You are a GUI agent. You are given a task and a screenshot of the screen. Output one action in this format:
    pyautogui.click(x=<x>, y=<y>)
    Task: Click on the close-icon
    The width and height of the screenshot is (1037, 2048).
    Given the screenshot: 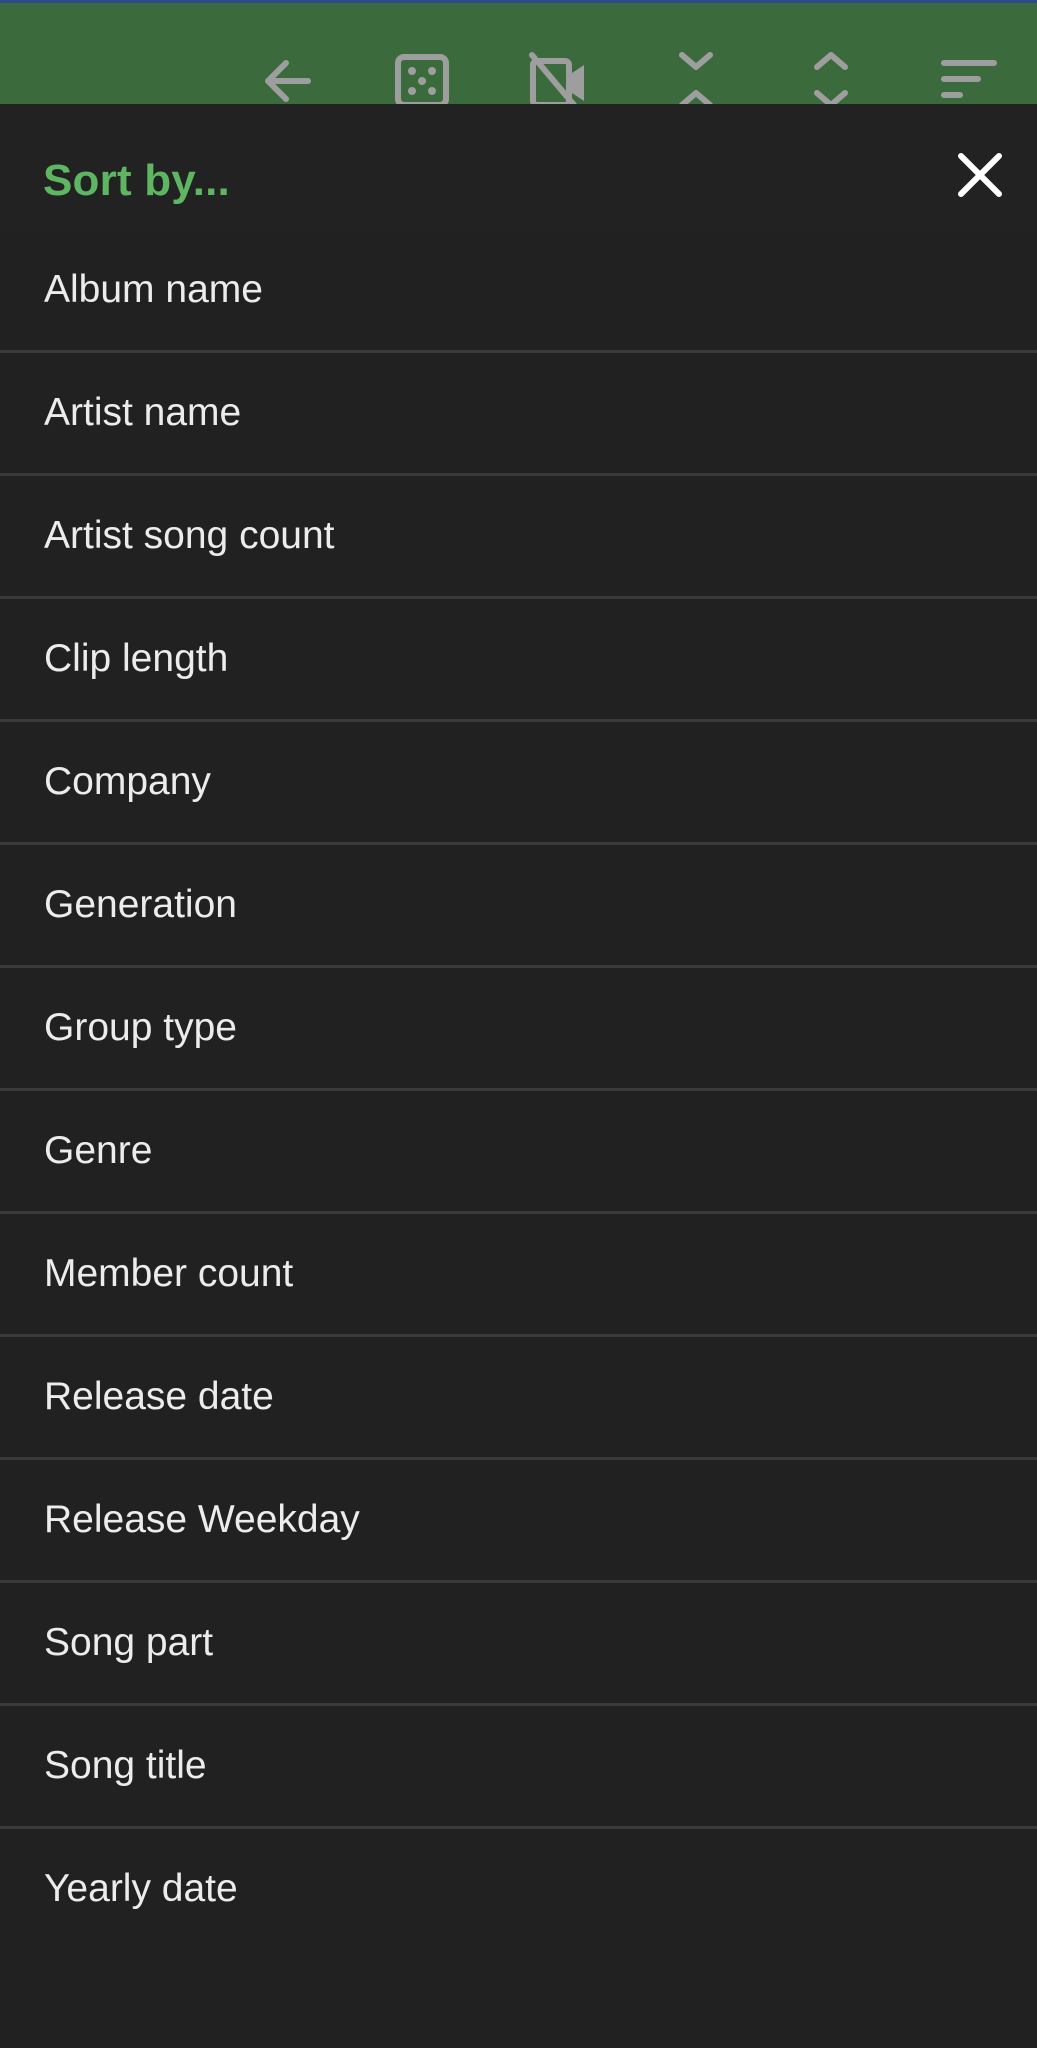 What is the action you would take?
    pyautogui.click(x=980, y=175)
    